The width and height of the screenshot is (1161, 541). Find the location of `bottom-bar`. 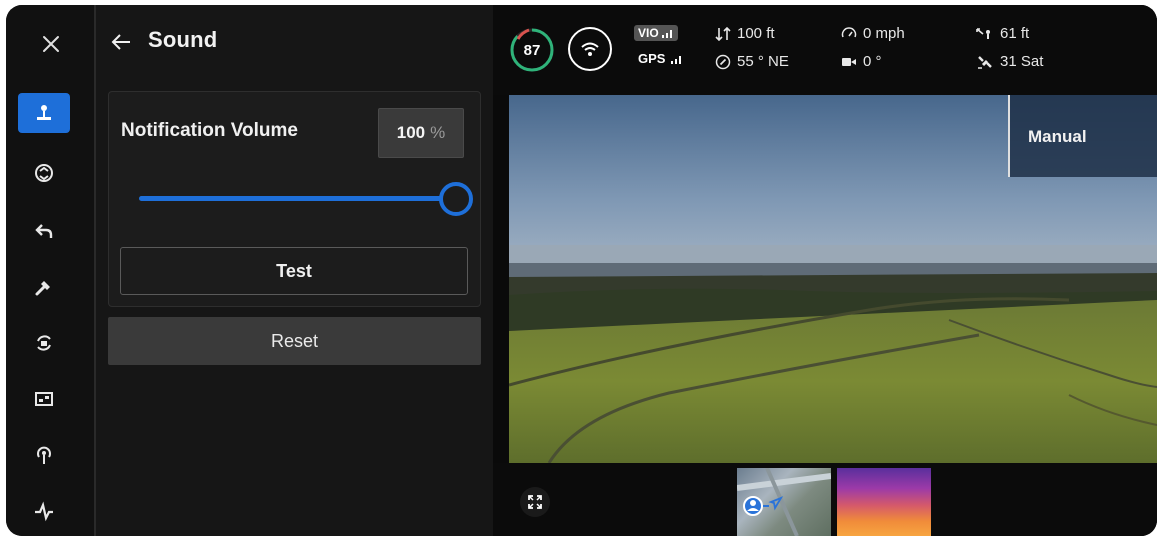

bottom-bar is located at coordinates (825, 499).